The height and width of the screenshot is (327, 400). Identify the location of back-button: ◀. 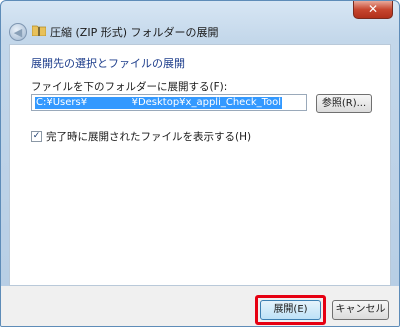
(18, 32).